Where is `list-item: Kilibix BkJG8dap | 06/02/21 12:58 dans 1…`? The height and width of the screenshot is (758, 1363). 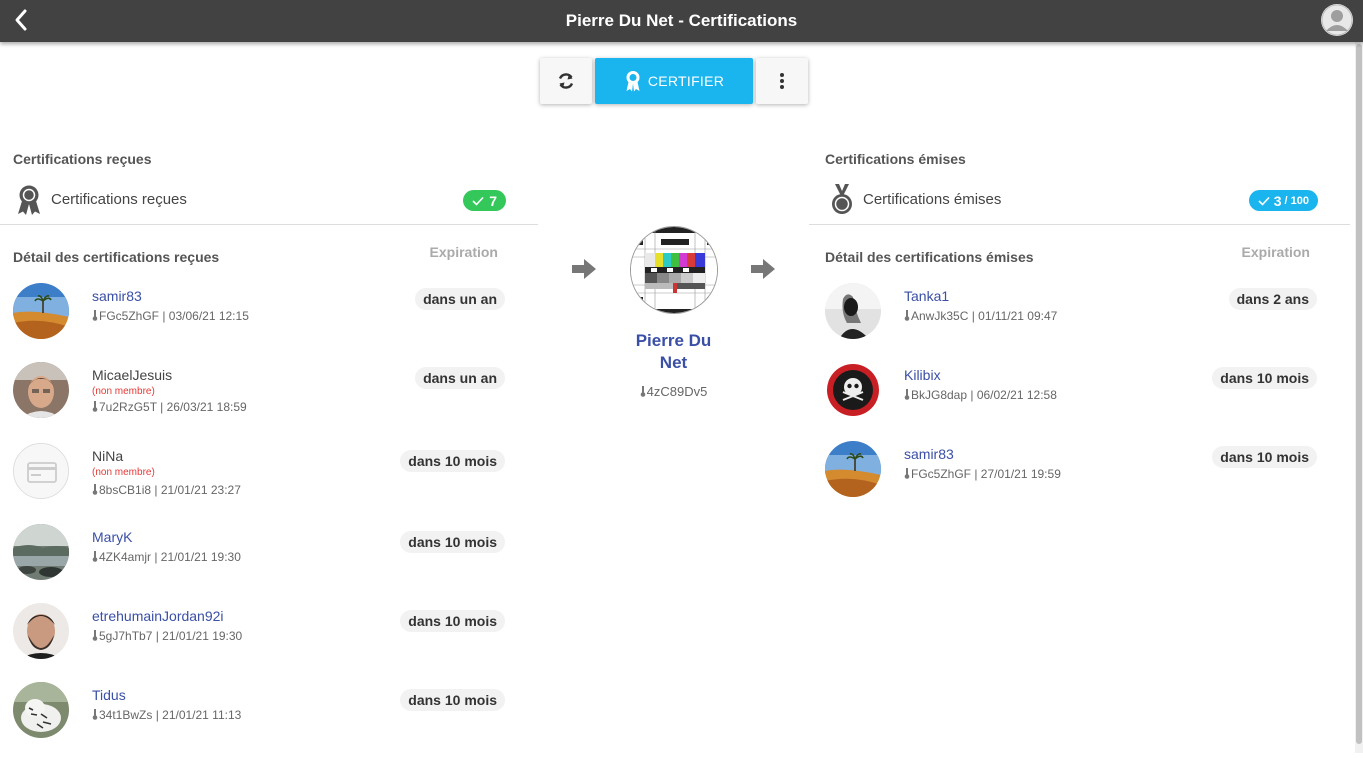 list-item: Kilibix BkJG8dap | 06/02/21 12:58 dans 1… is located at coordinates (1079, 398).